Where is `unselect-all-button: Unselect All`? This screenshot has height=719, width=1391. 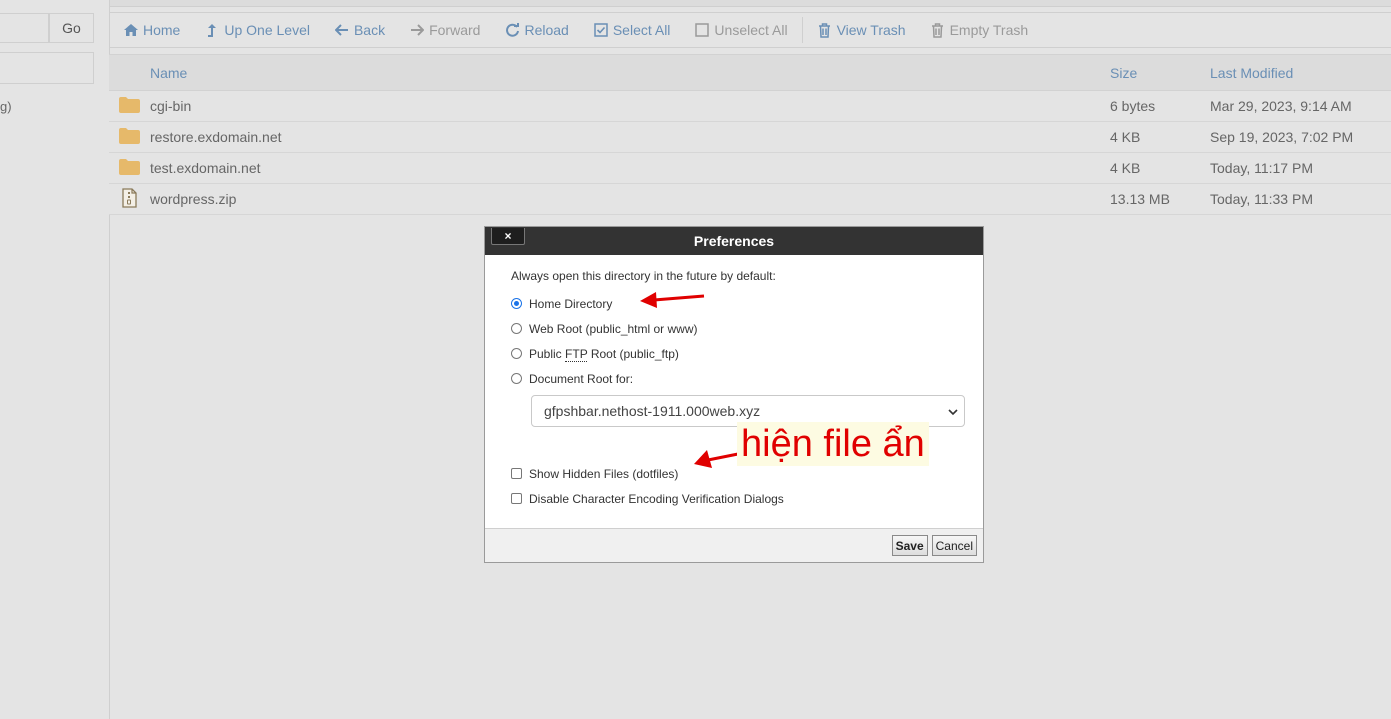
unselect-all-button: Unselect All is located at coordinates (741, 30).